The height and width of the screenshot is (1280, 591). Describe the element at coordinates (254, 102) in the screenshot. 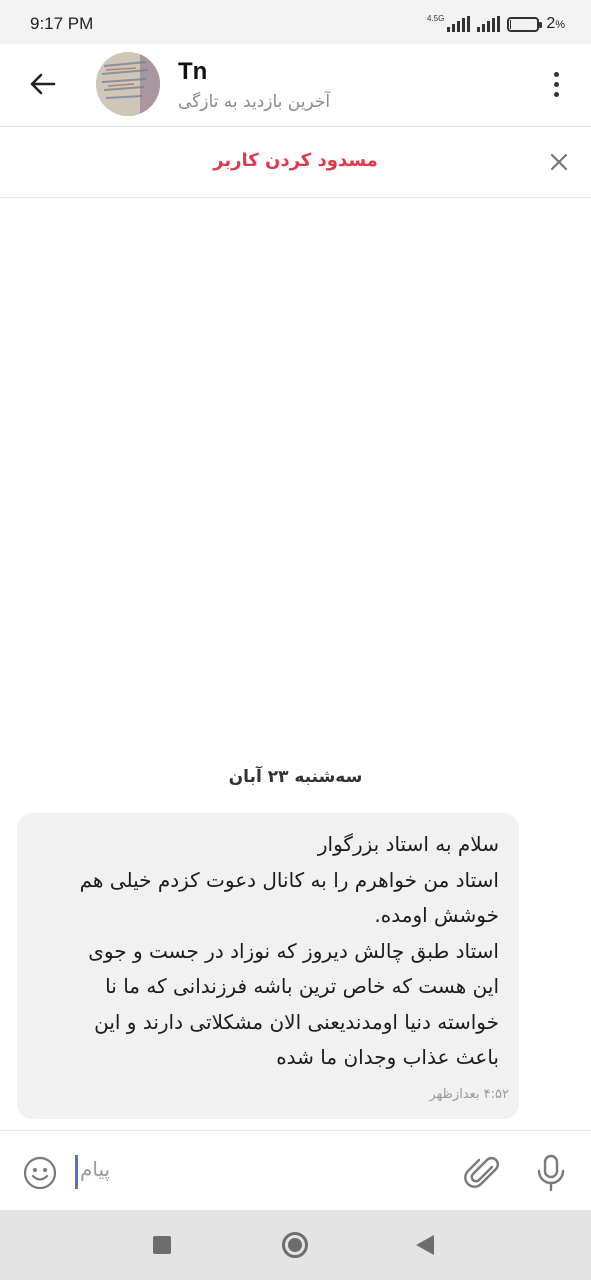

I see `last-seen-status: آخرین بازدید به تازگی` at that location.